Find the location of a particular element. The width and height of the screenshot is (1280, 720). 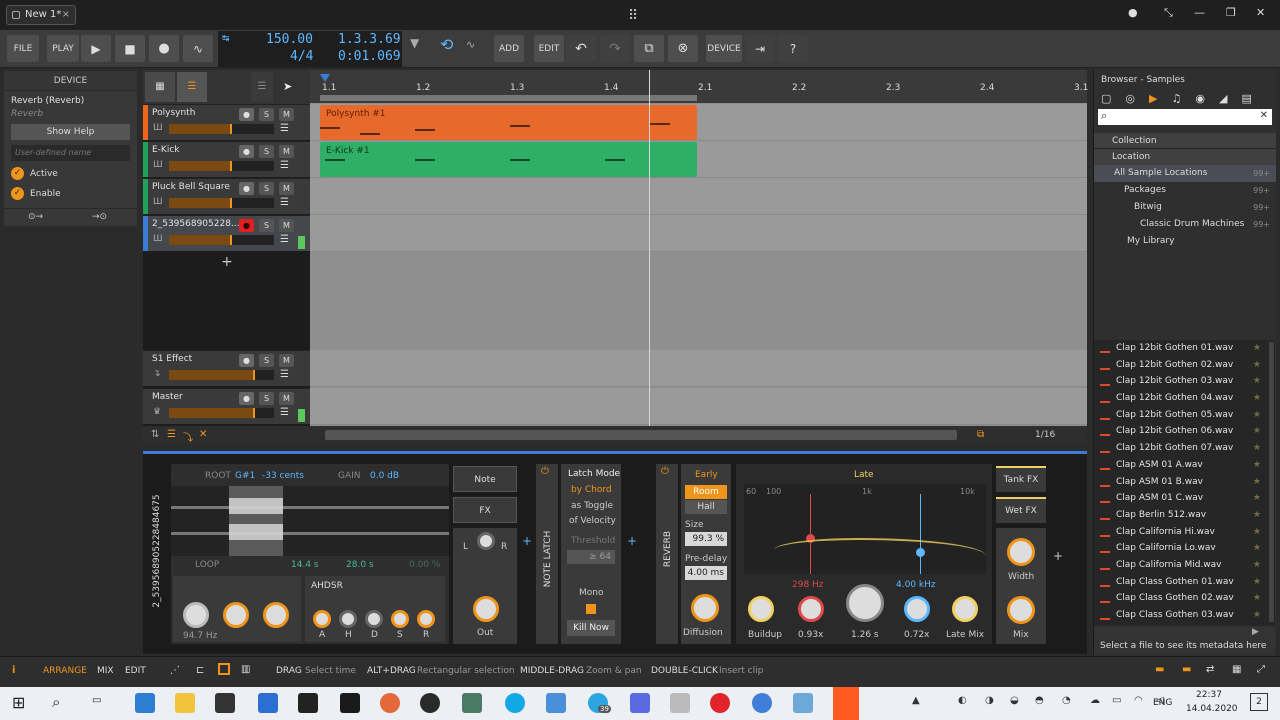

location-all-samples: All Sample Locations 99+ is located at coordinates (1185, 173).